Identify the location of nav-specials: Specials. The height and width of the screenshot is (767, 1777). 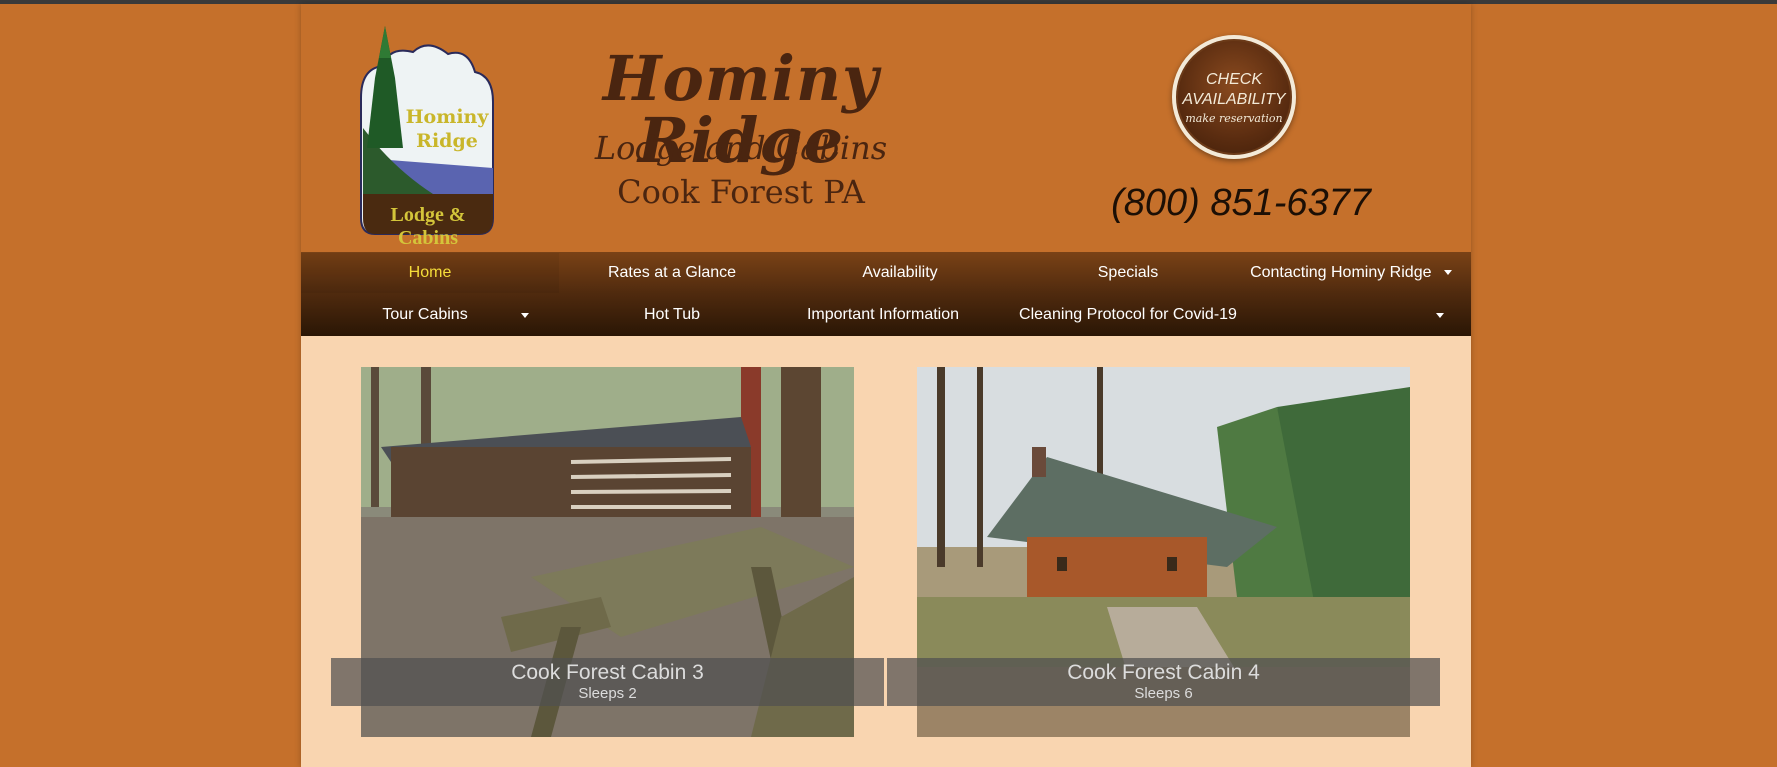
(1128, 273).